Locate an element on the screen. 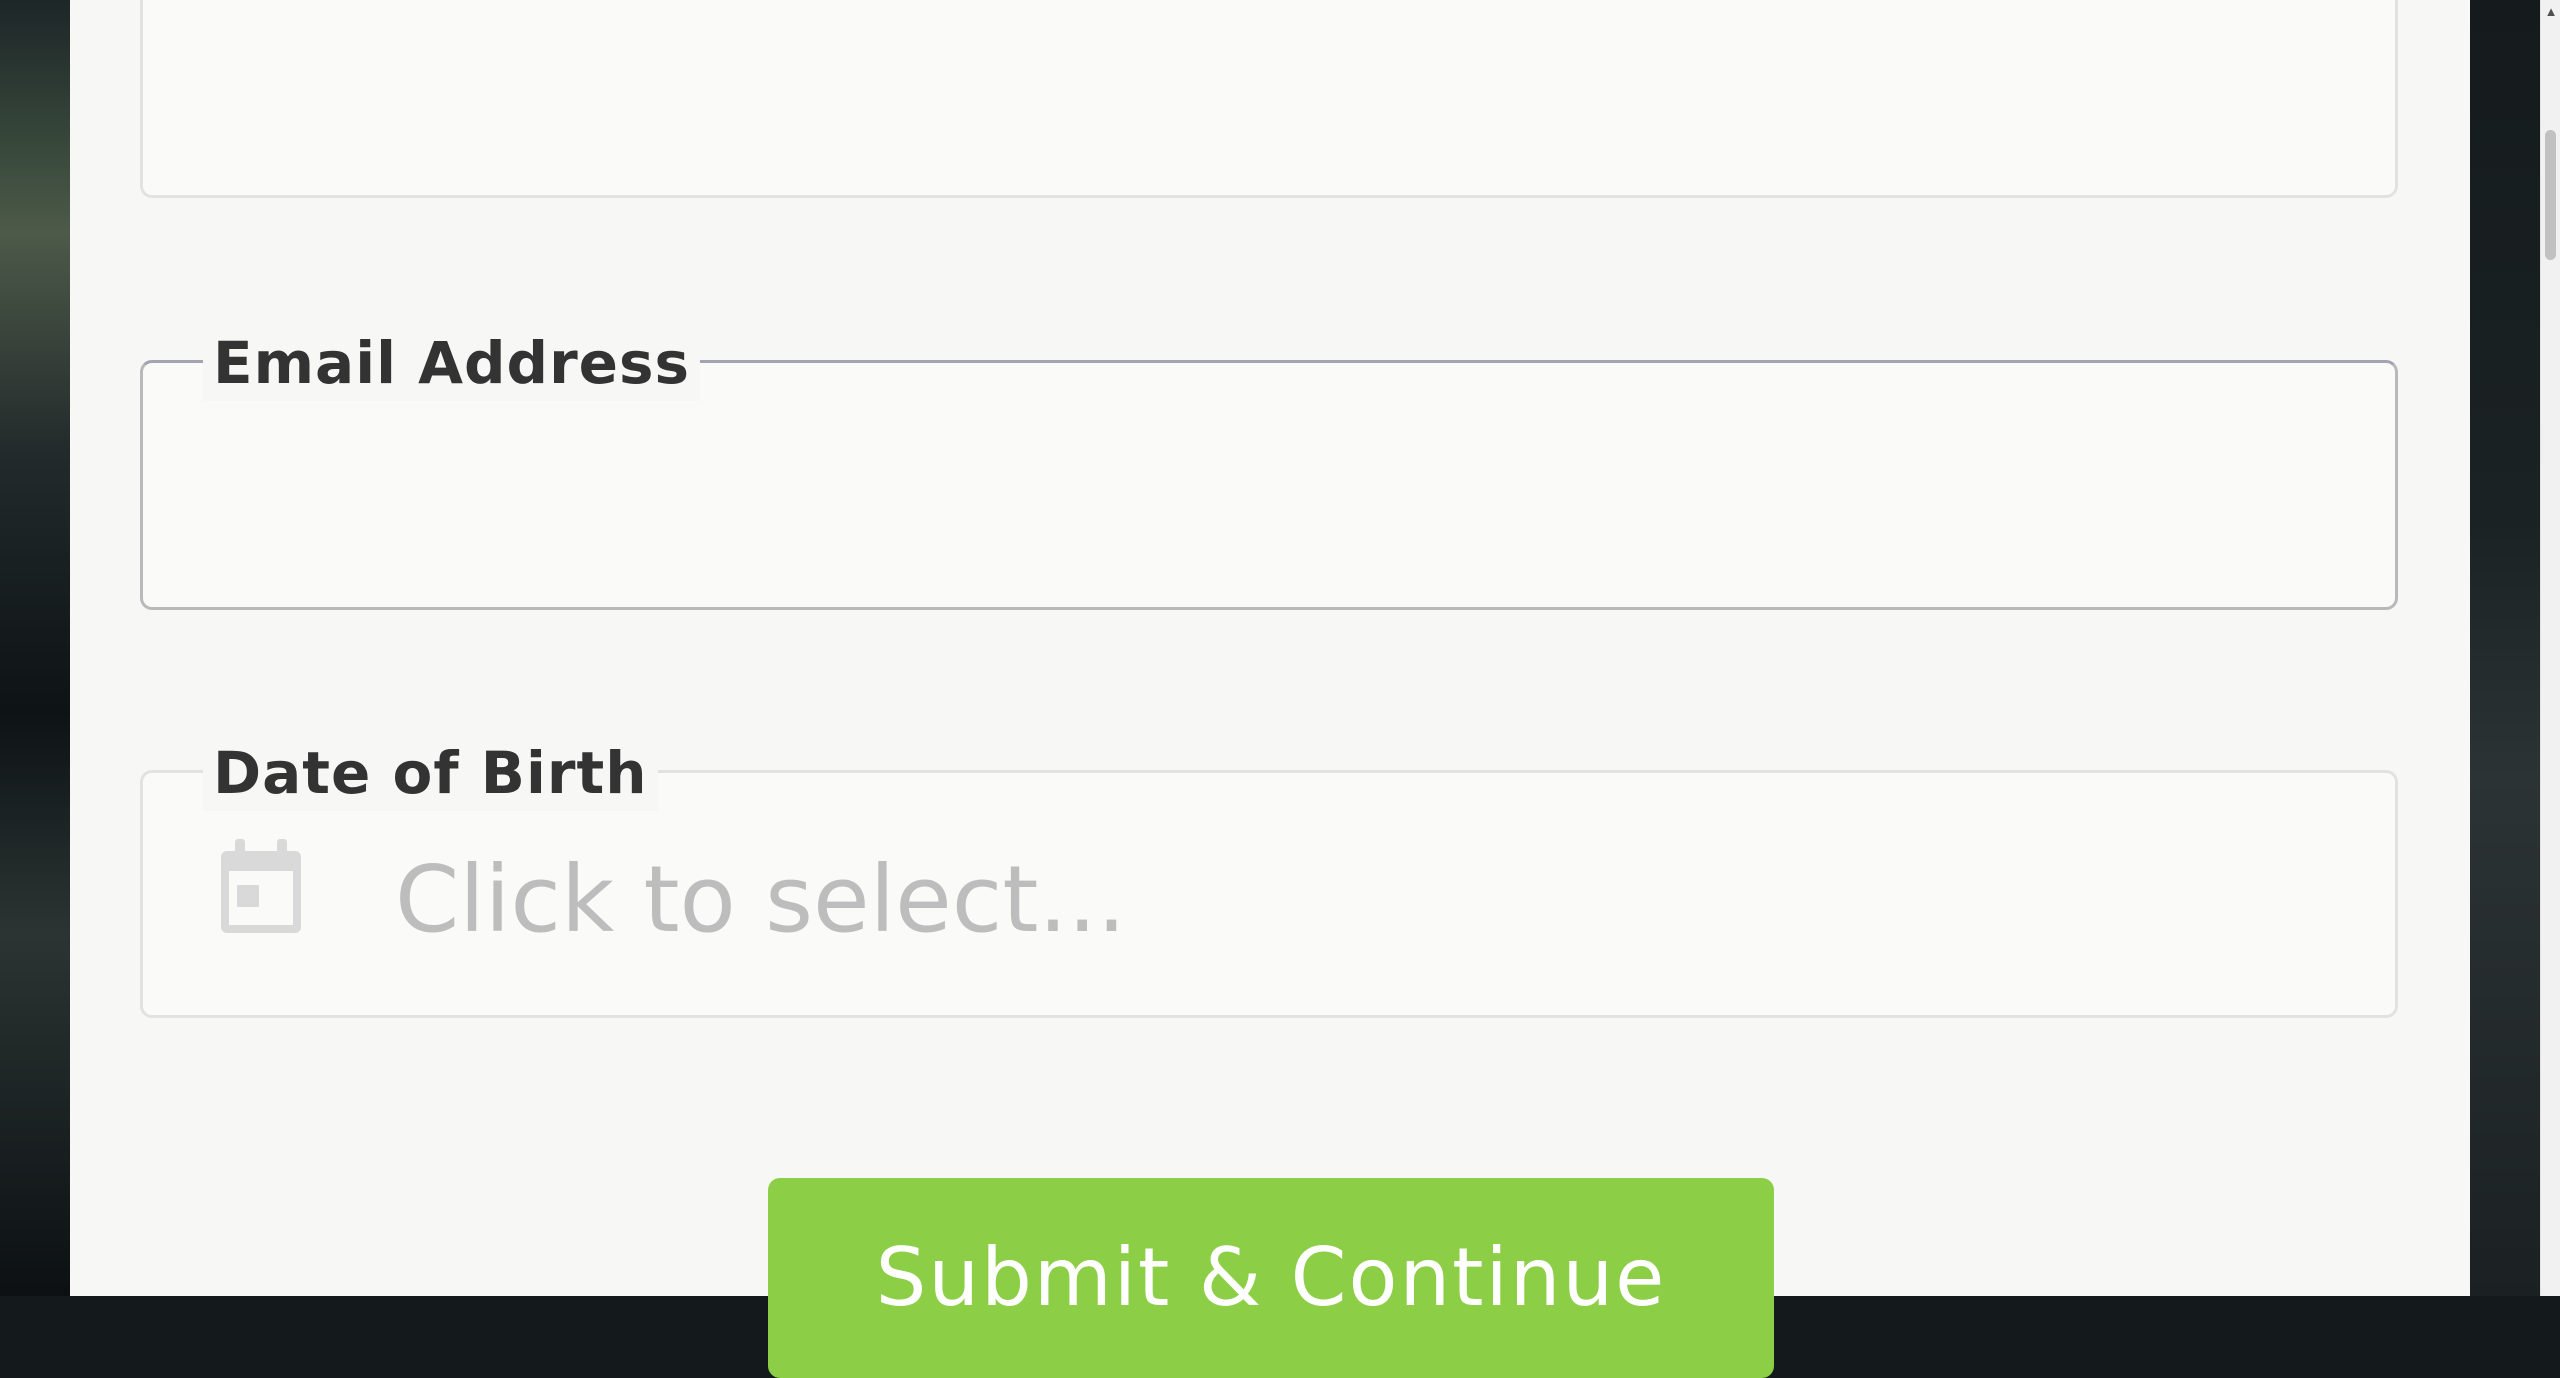 The height and width of the screenshot is (1378, 2560). scrollbar-thumb is located at coordinates (2550, 195).